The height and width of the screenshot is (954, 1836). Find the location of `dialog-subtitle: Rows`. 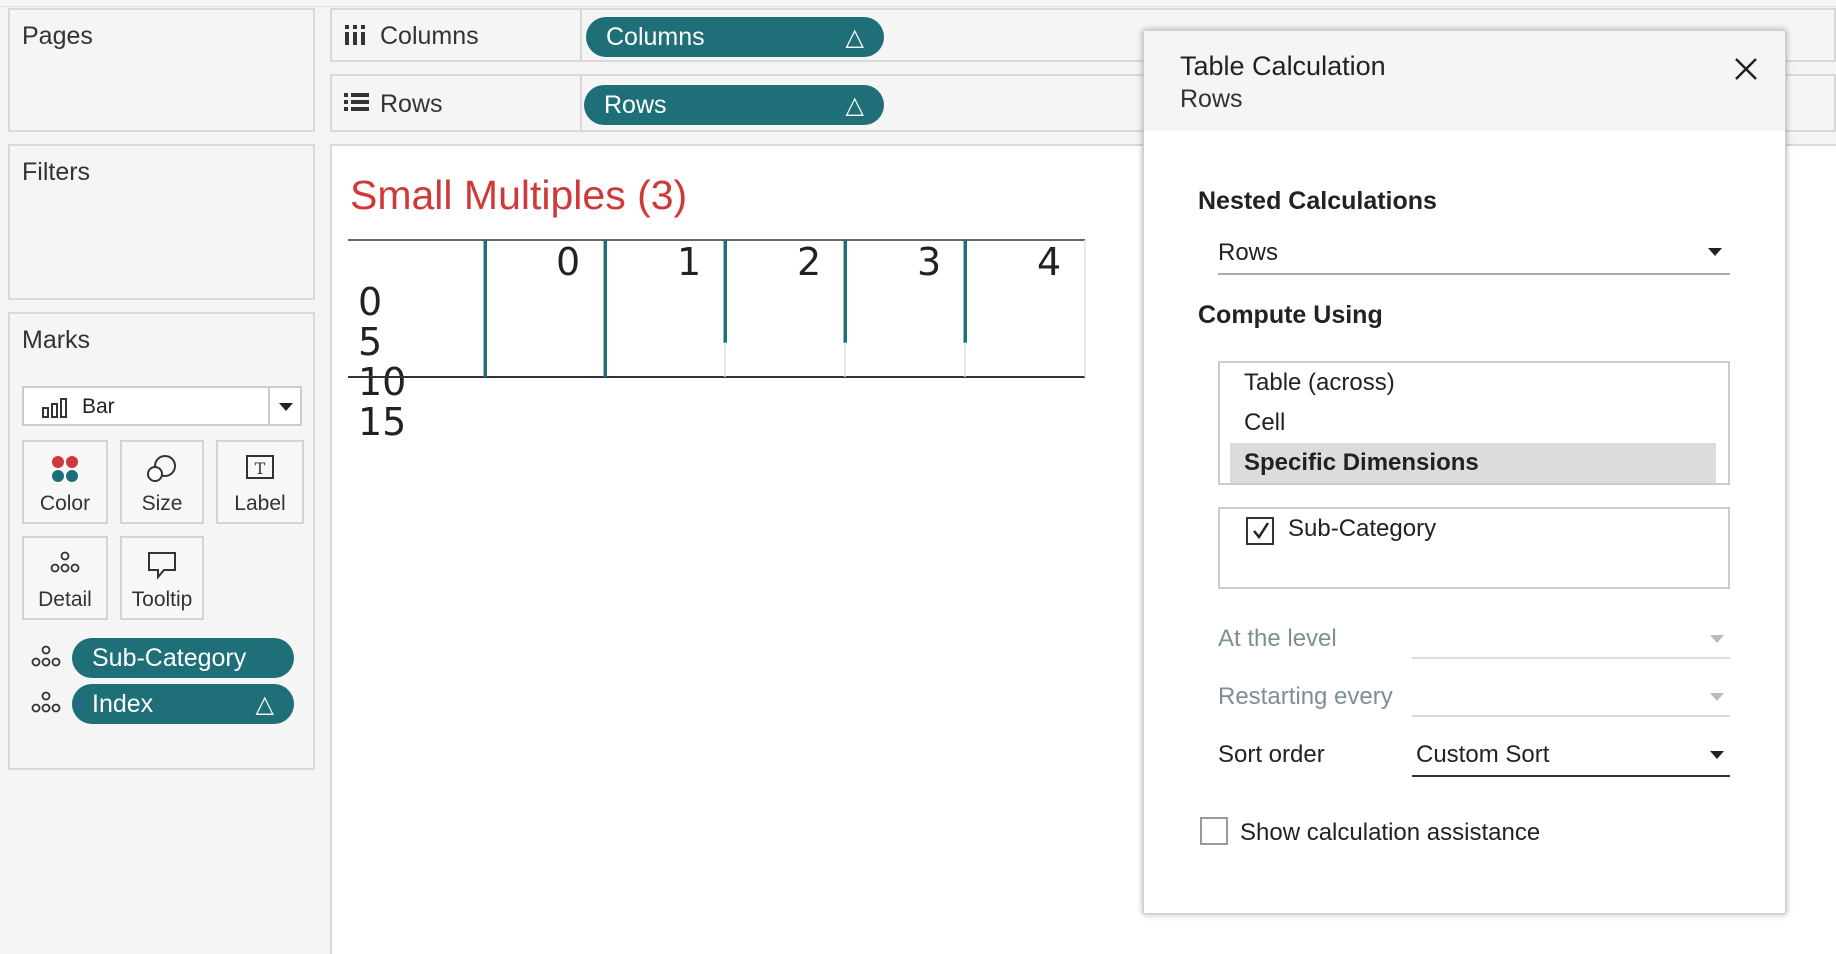

dialog-subtitle: Rows is located at coordinates (1211, 99).